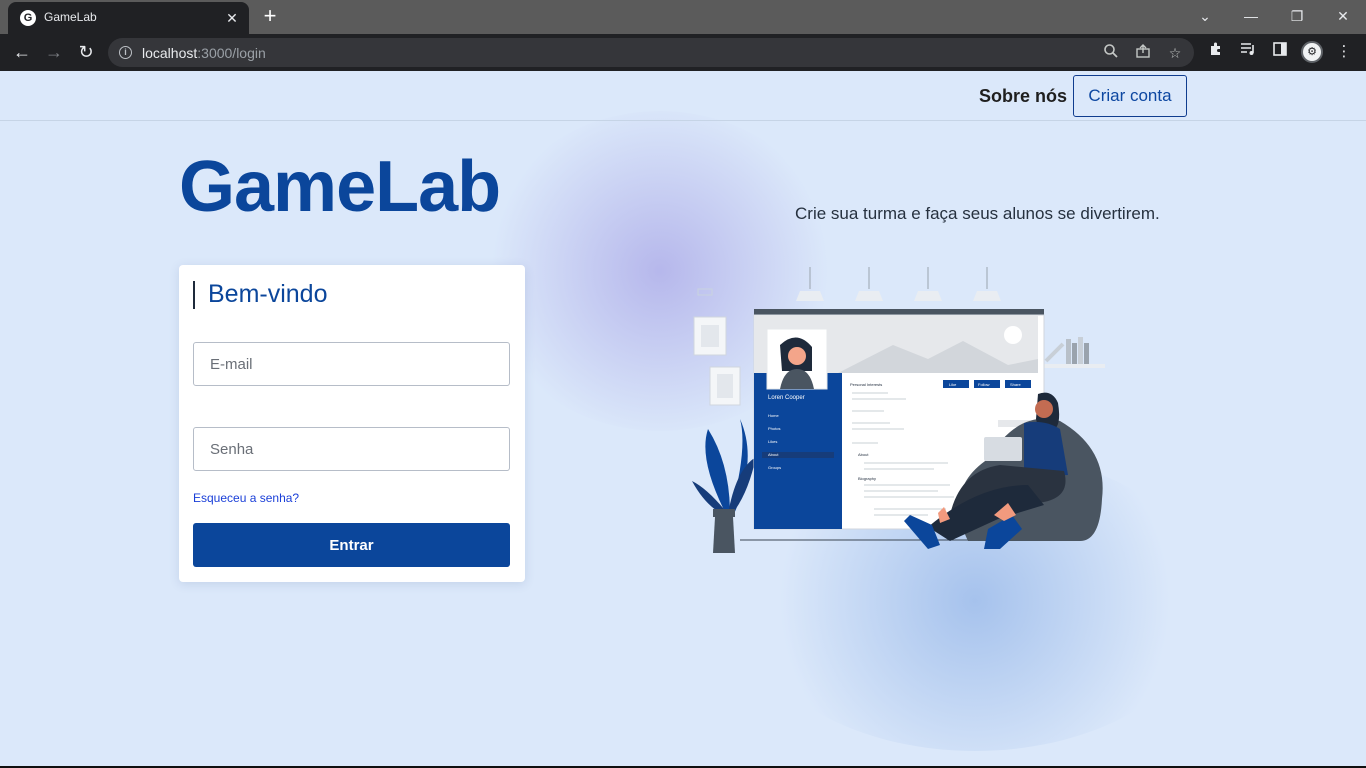 This screenshot has width=1366, height=768. Describe the element at coordinates (270, 17) in the screenshot. I see `new-tab-icon: +` at that location.